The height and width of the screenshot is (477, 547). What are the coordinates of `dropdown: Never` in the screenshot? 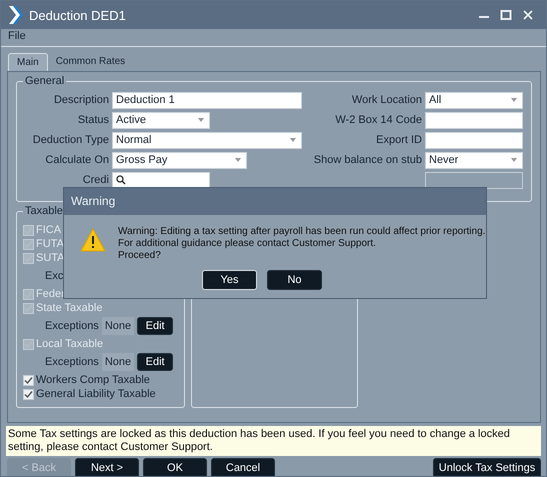 It's located at (474, 160).